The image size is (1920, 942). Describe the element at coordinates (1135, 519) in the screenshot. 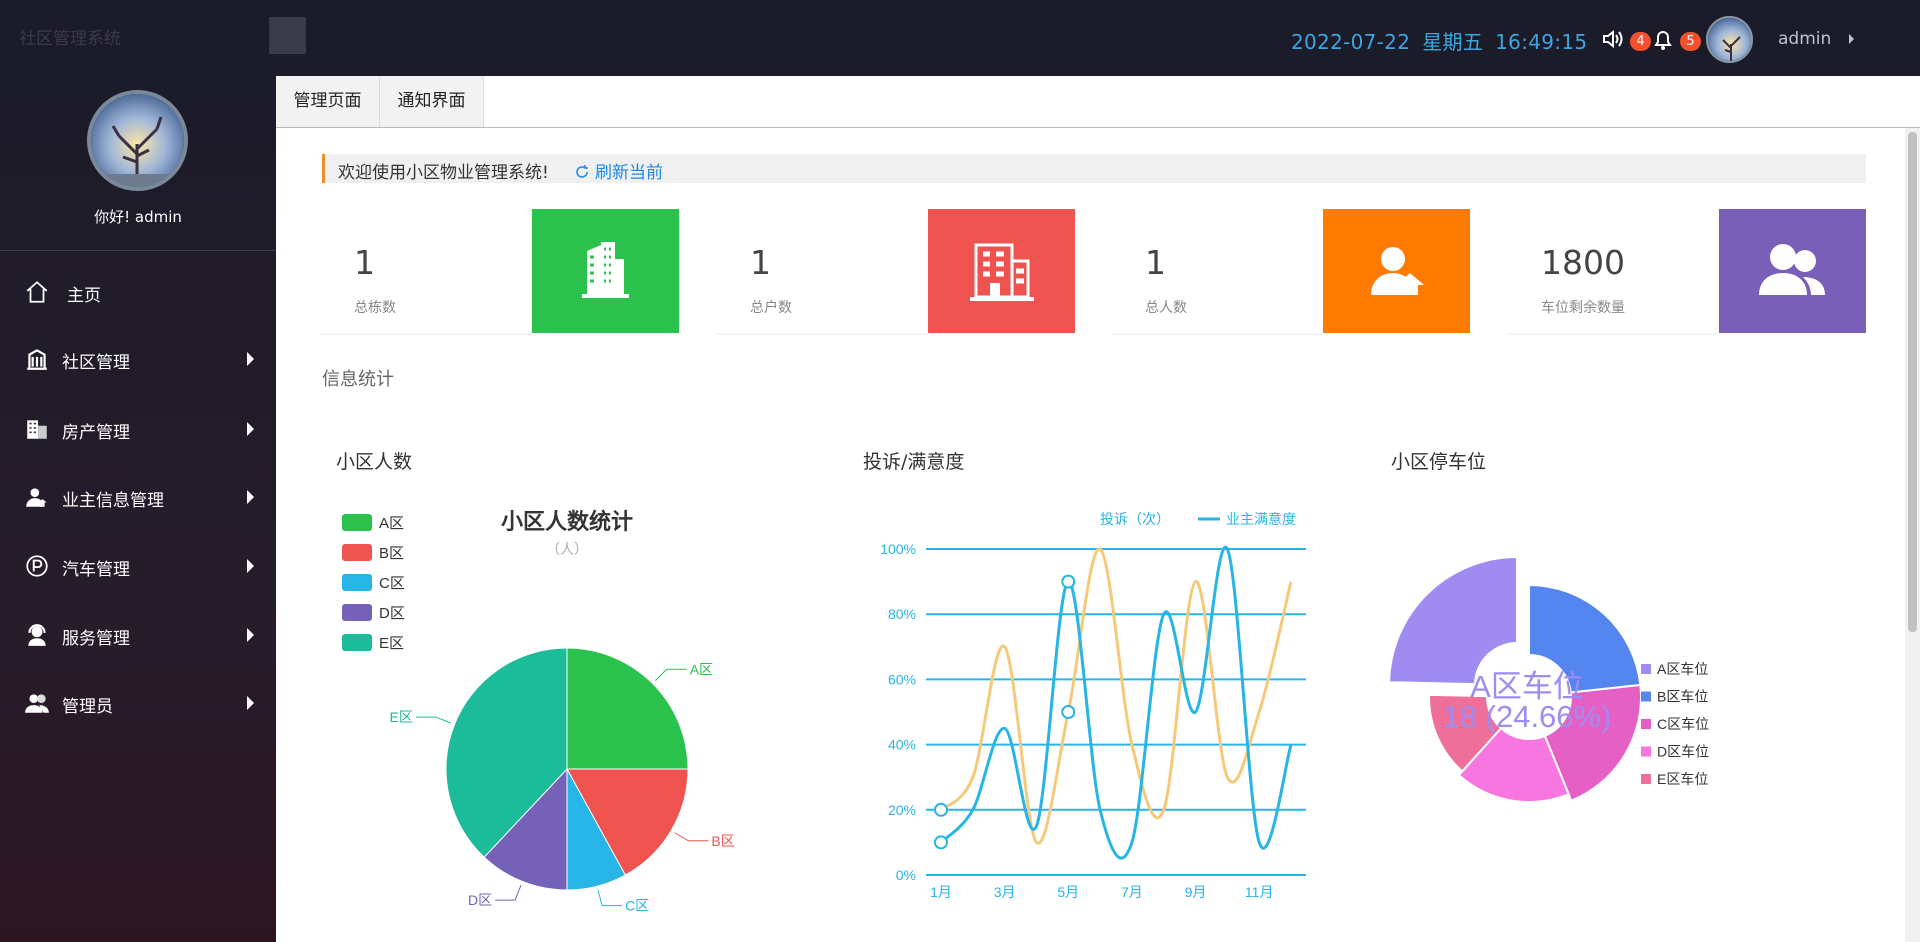

I see `legend-label: 投诉（次）` at that location.